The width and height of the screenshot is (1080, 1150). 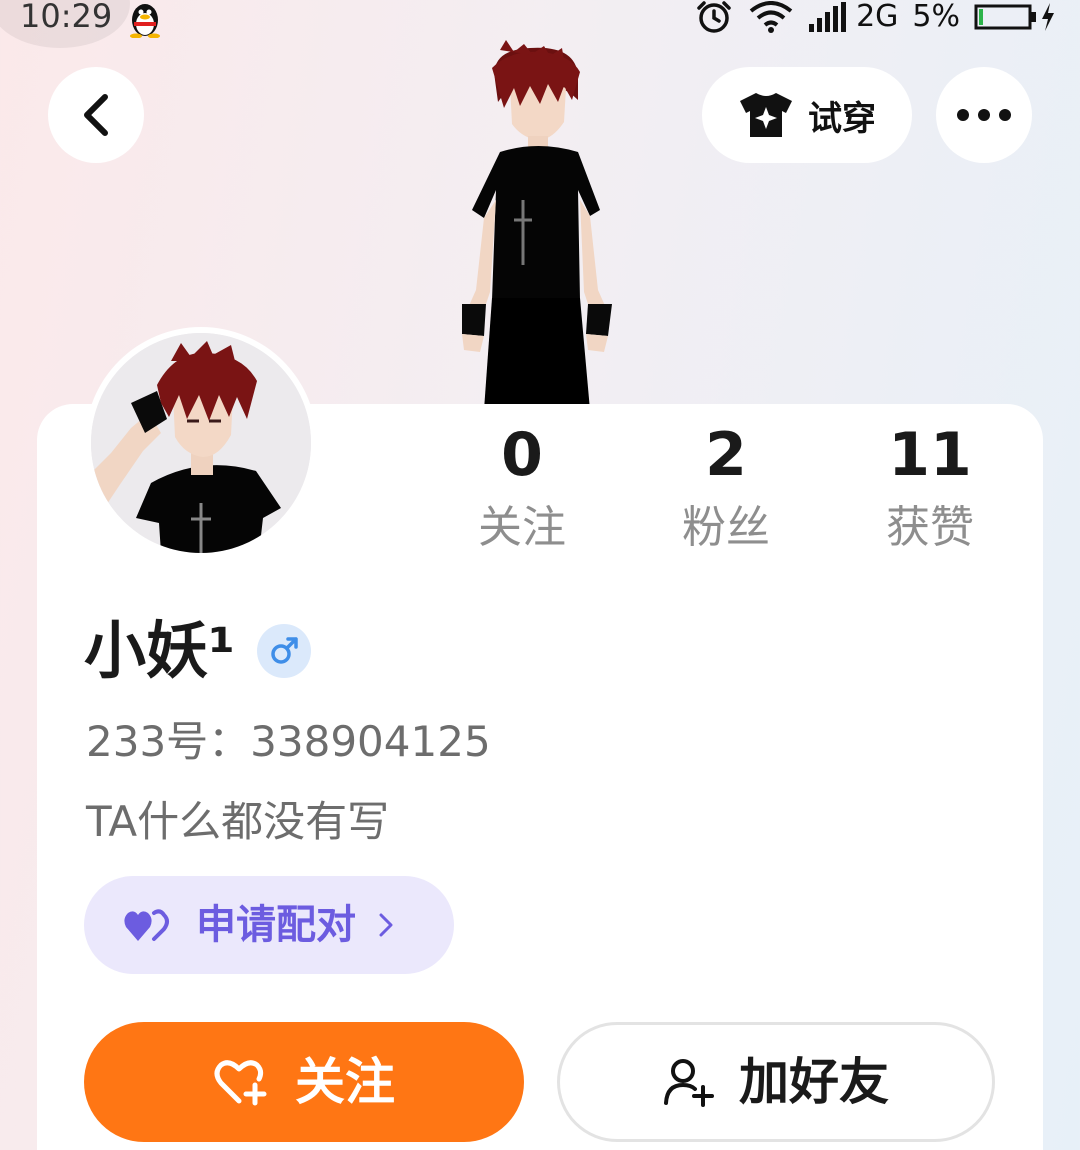 I want to click on more-dots-icon, so click(x=984, y=115).